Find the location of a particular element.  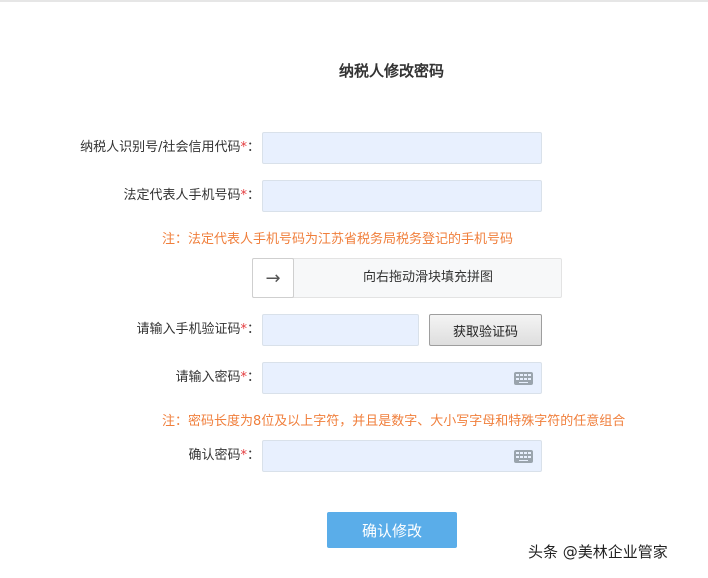

sms-code-label: 请输入手机验证码*： is located at coordinates (198, 330).